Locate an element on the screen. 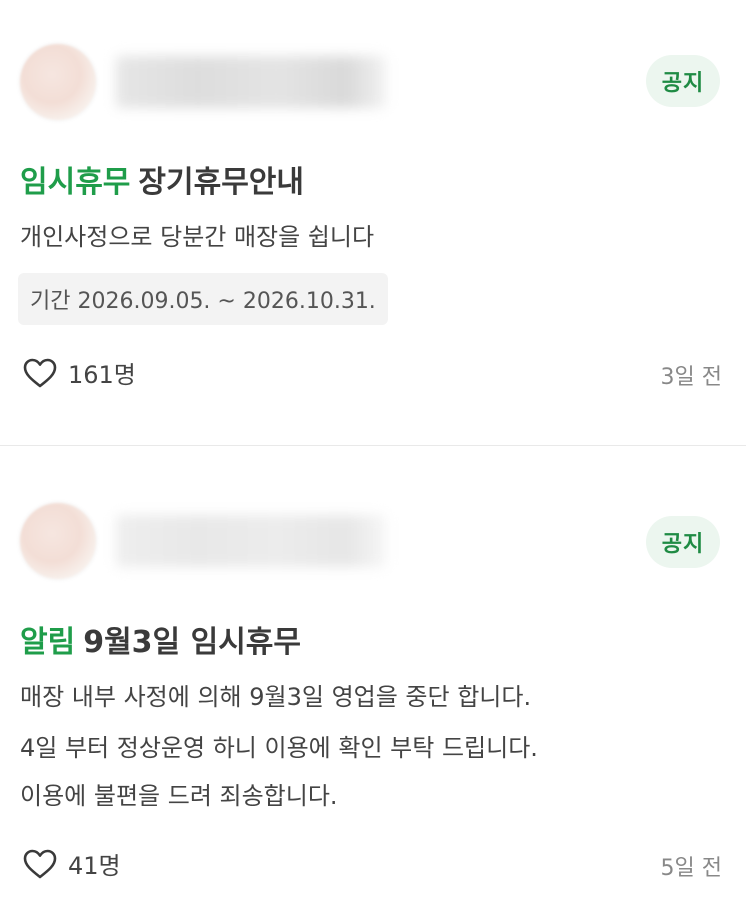 This screenshot has height=924, width=746. post-time: 3일 전 is located at coordinates (691, 377).